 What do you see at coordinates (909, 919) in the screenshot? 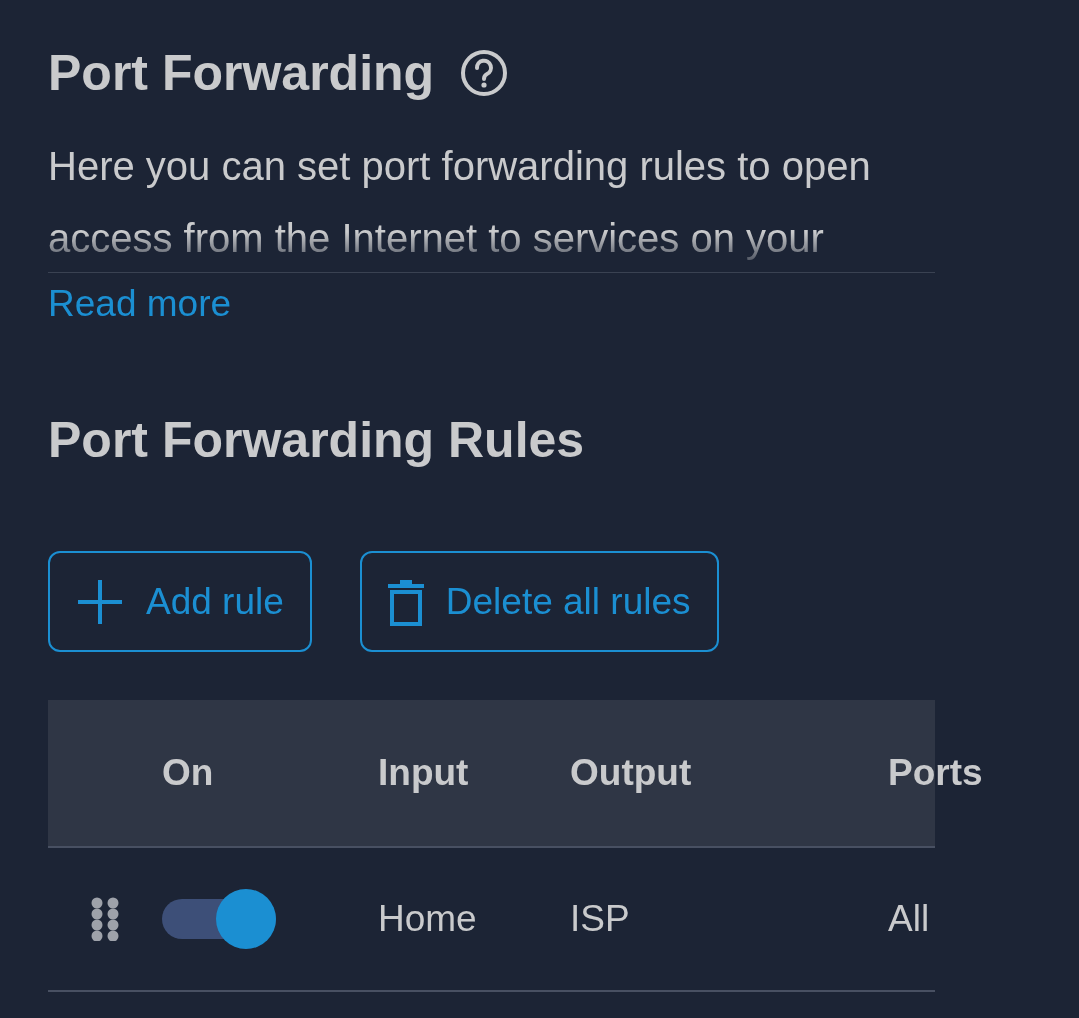
I see `table-cell-text: All` at bounding box center [909, 919].